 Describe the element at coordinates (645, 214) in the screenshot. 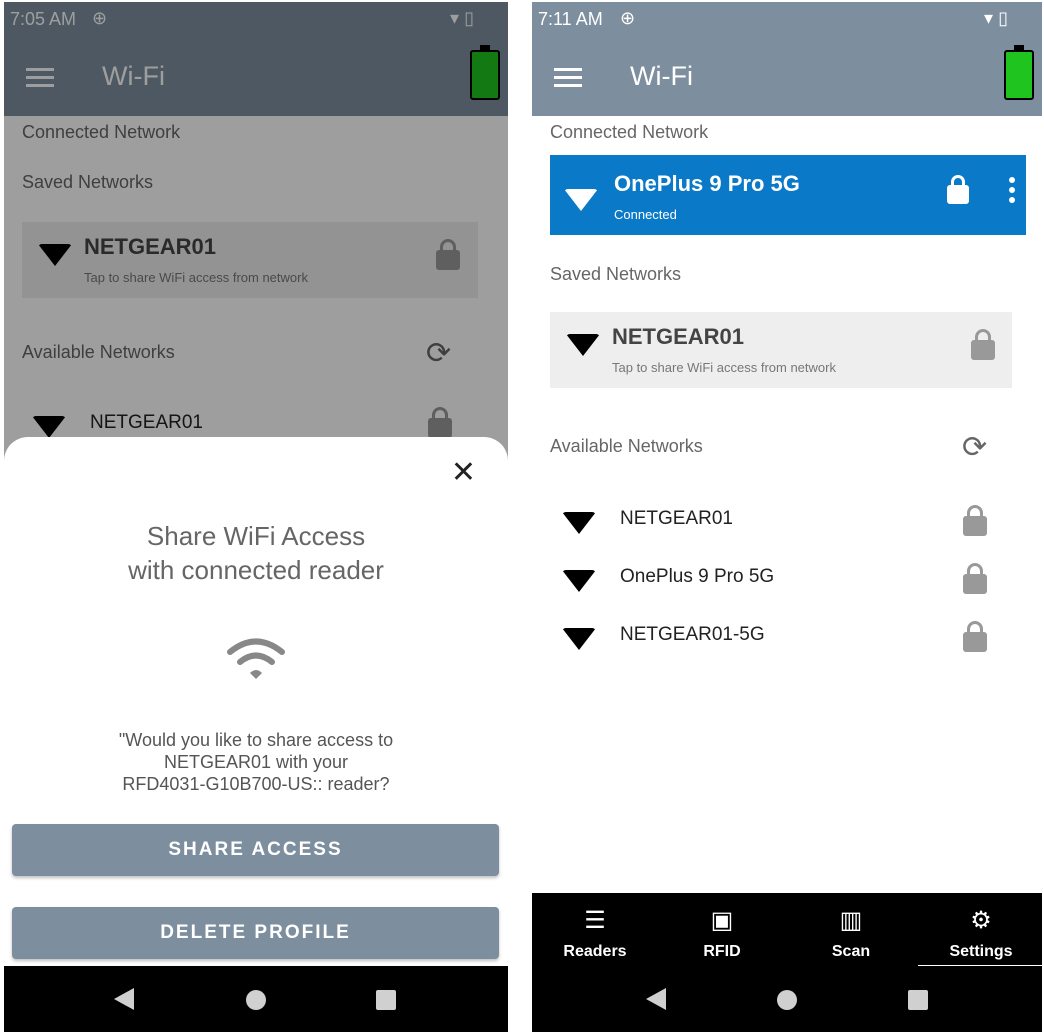

I see `connected-network-status: Connected` at that location.